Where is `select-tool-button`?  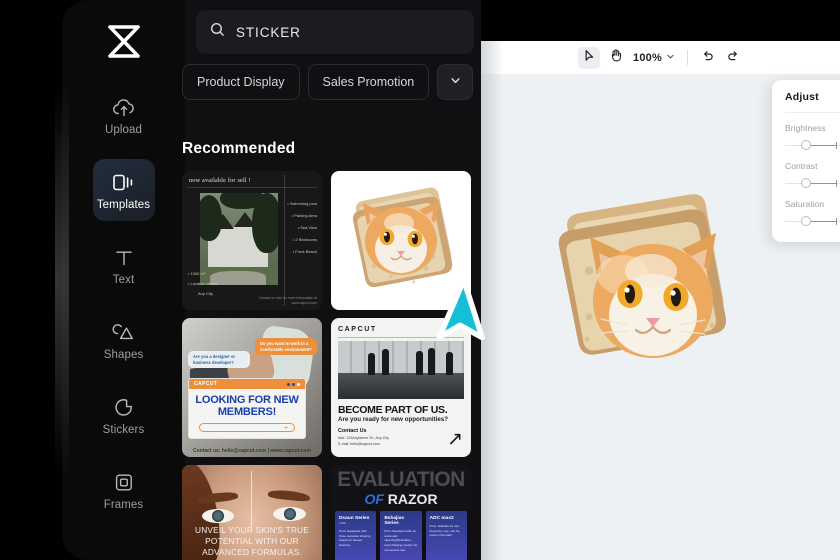 select-tool-button is located at coordinates (589, 57).